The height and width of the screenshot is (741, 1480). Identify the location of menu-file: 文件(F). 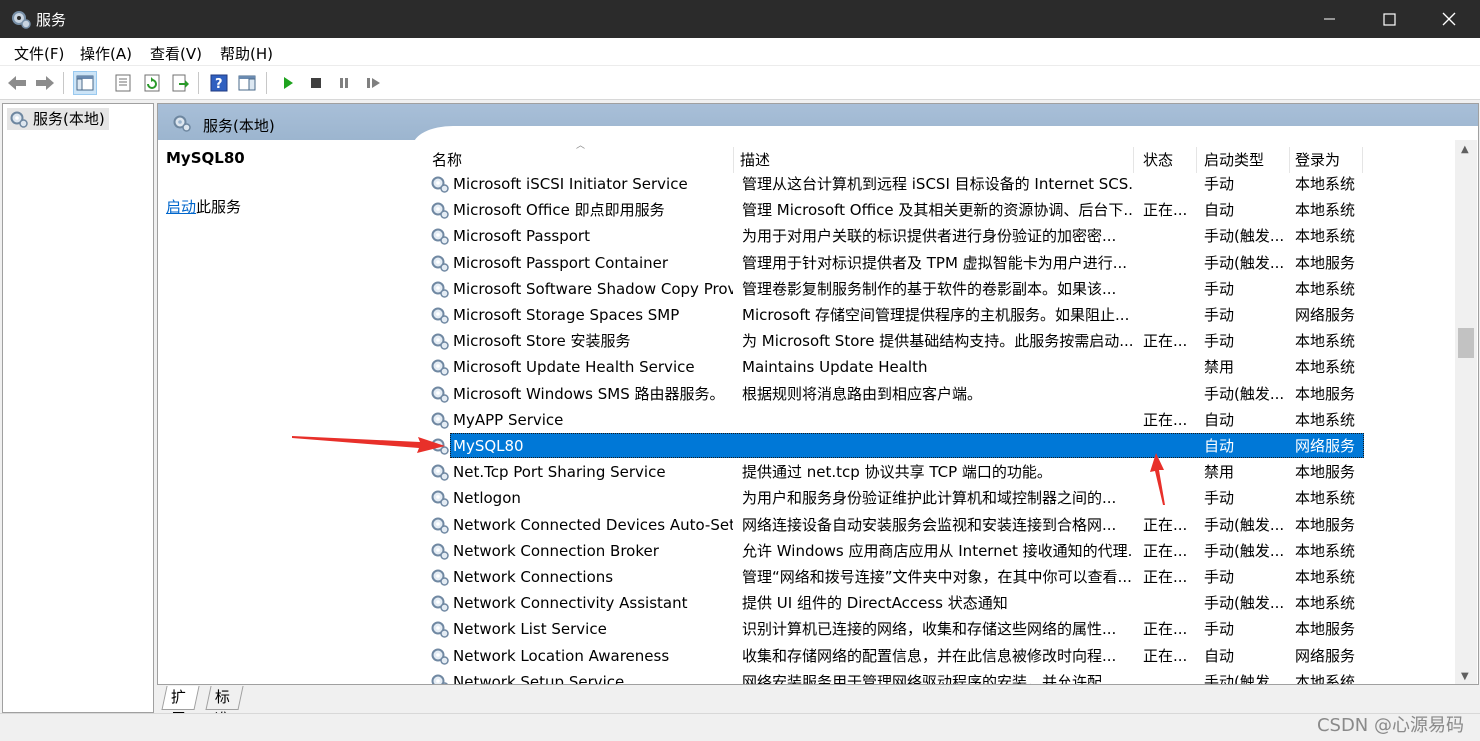
(39, 53).